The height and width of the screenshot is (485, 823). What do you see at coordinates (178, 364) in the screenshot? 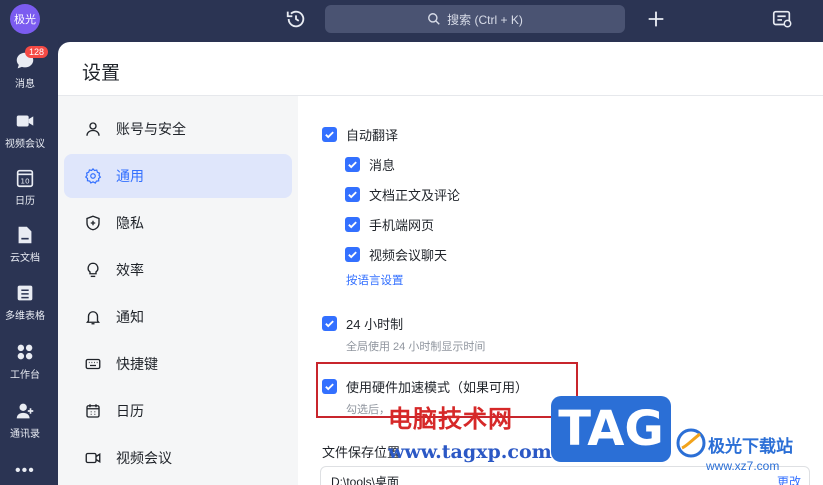
I see `sidebar-item-shortcuts: 快捷键` at bounding box center [178, 364].